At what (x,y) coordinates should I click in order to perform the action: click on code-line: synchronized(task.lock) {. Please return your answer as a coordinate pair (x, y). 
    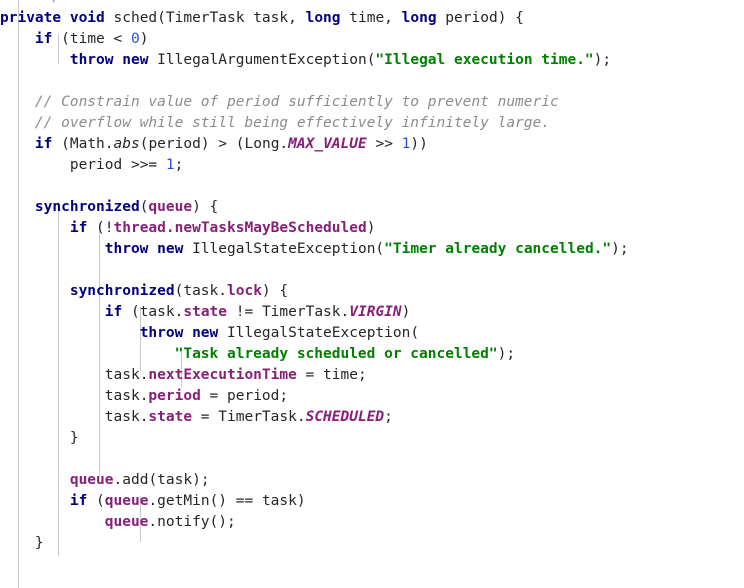
    Looking at the image, I should click on (179, 291).